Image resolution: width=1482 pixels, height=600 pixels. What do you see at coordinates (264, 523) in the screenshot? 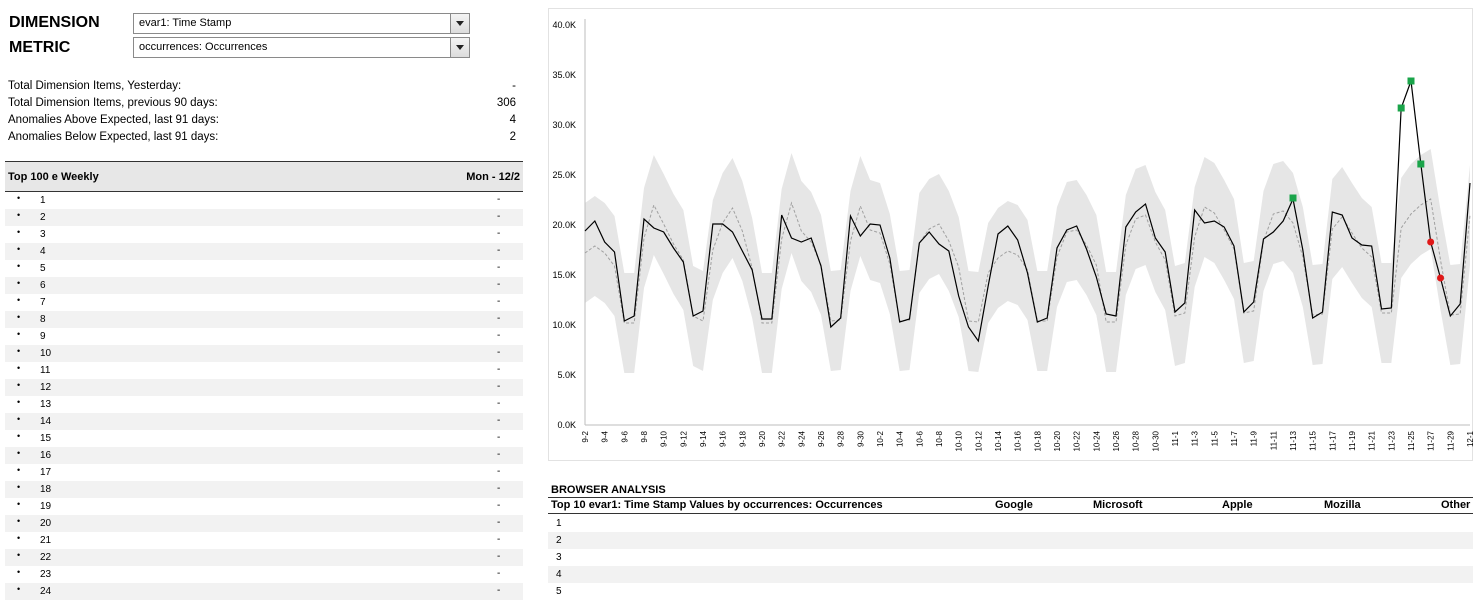
I see `table-row: • 20 -` at bounding box center [264, 523].